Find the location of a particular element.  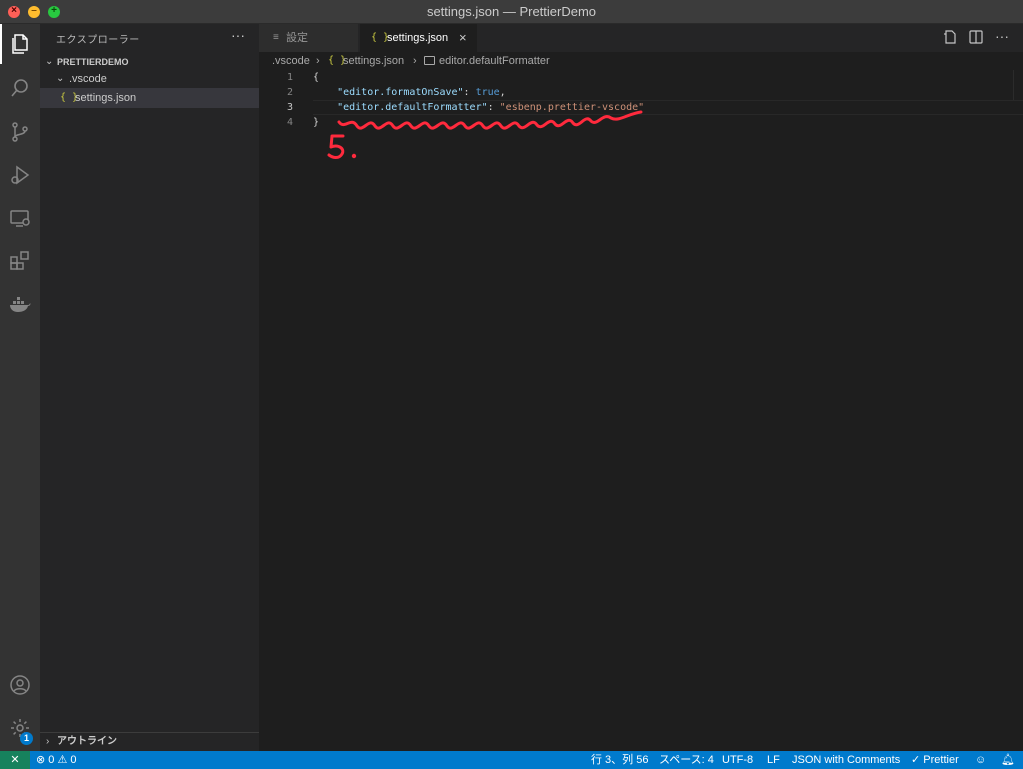

remote-explorer-button is located at coordinates (20, 218).